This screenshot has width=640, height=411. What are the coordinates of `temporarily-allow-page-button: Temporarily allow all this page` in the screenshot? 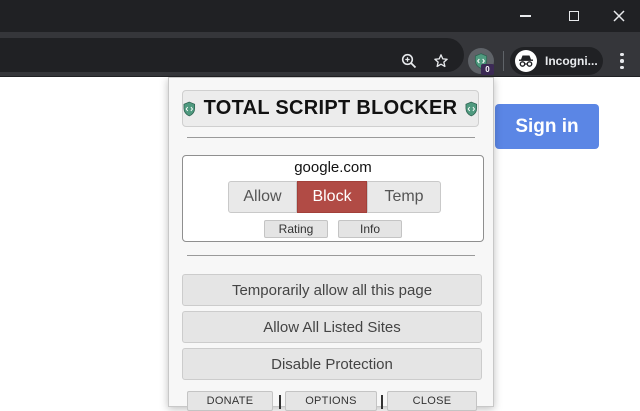 It's located at (332, 290).